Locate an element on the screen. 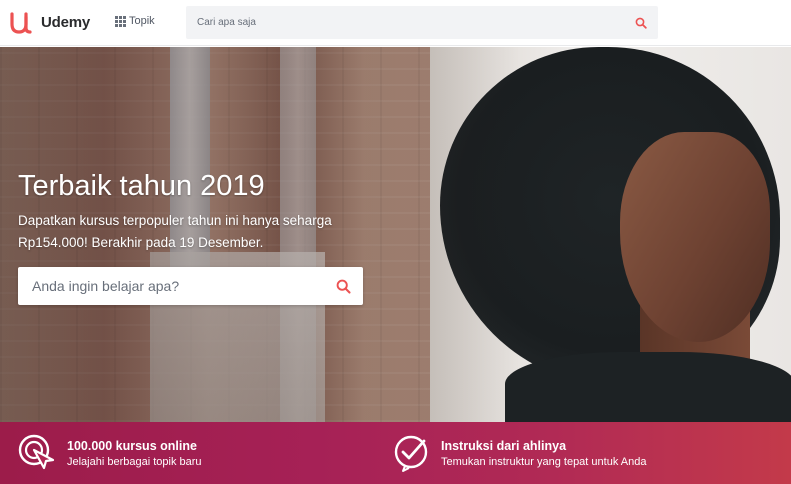 The height and width of the screenshot is (484, 791). top-navigation-bar: Udemy Topik is located at coordinates (395, 23).